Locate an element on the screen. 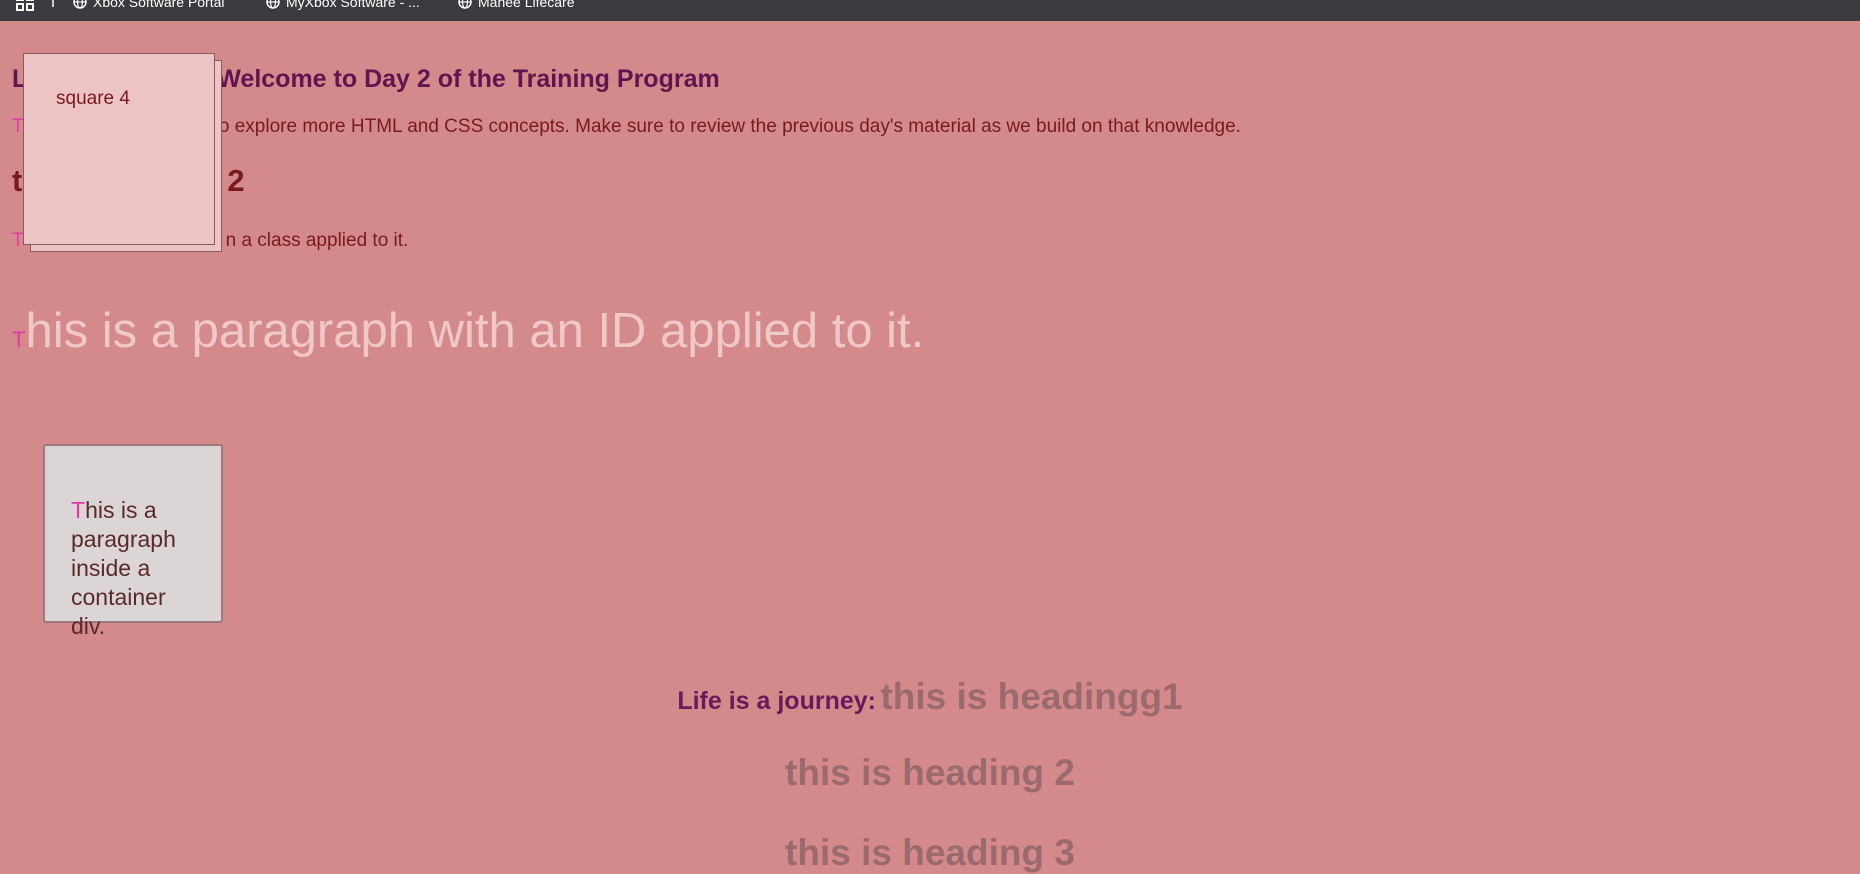 Image resolution: width=1860 pixels, height=874 pixels. class-text: n a class applied to it. is located at coordinates (317, 240).